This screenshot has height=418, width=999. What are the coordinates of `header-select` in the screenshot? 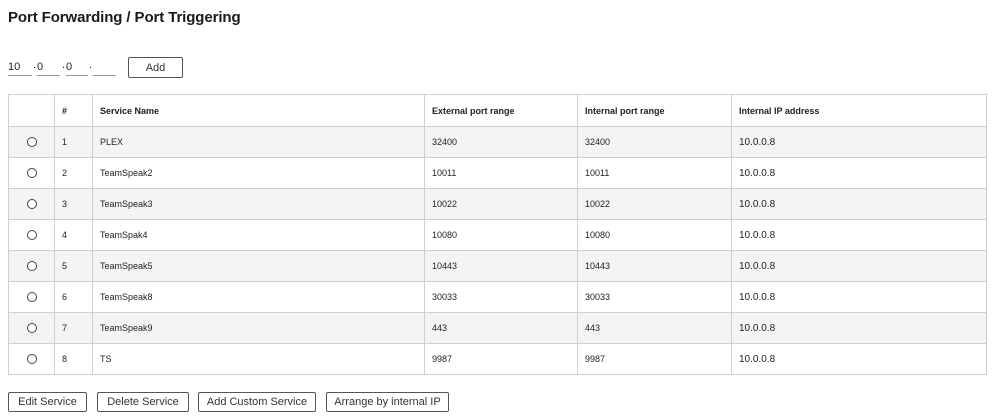 It's located at (31, 110).